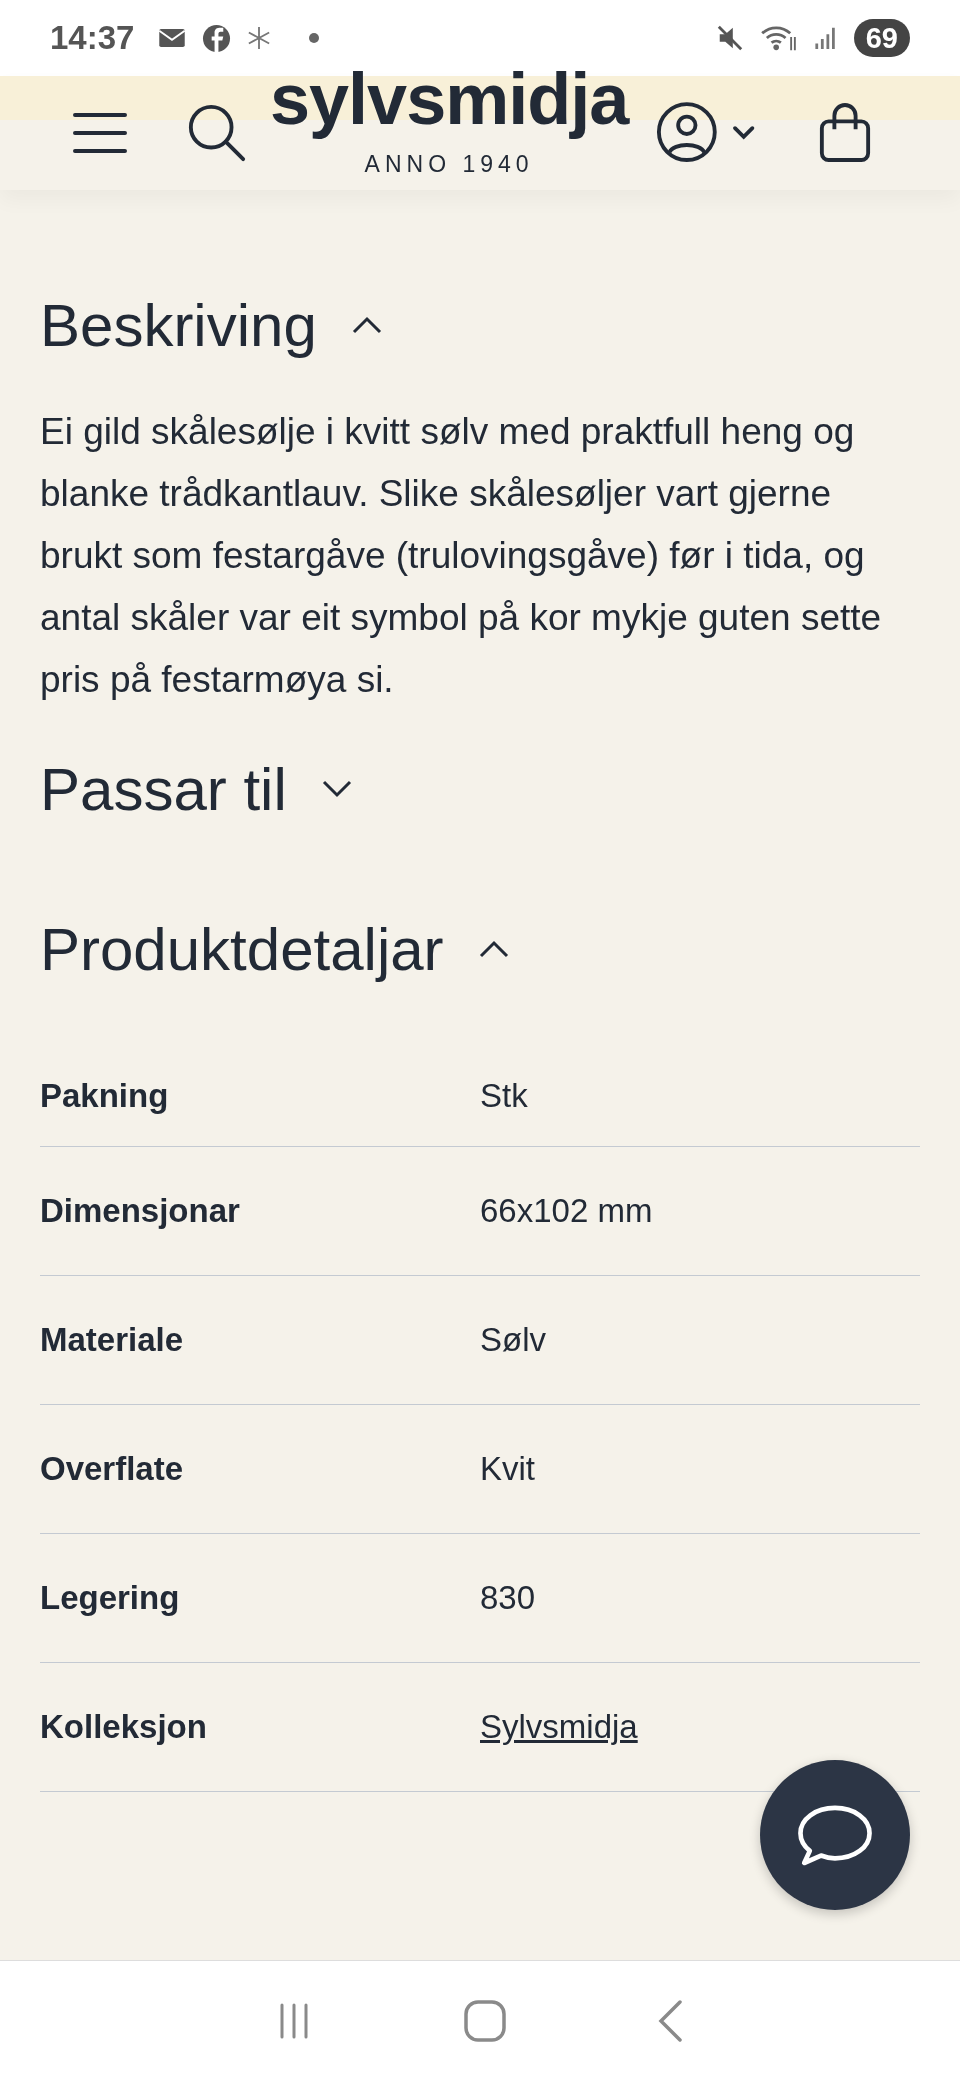 Image resolution: width=960 pixels, height=2080 pixels. I want to click on menu-icon, so click(100, 133).